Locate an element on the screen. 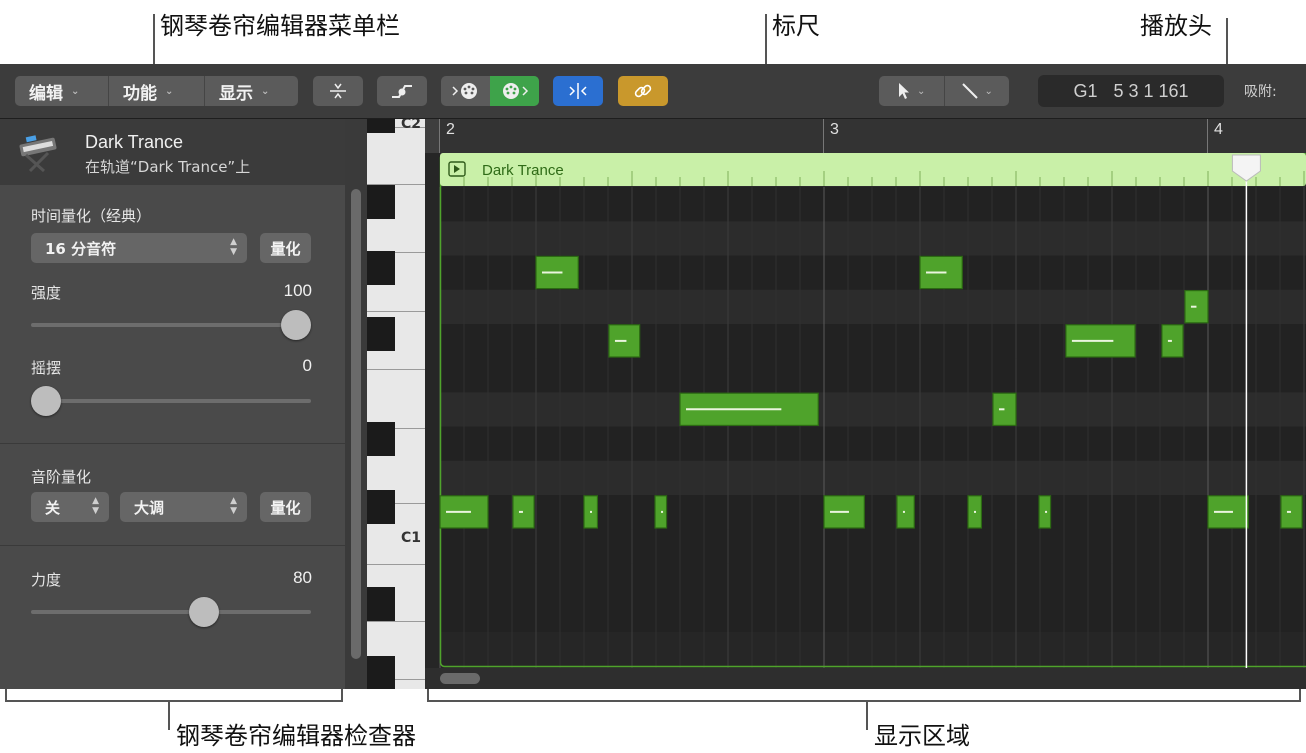 The image size is (1306, 753). callout-display: 显示区域 is located at coordinates (922, 736).